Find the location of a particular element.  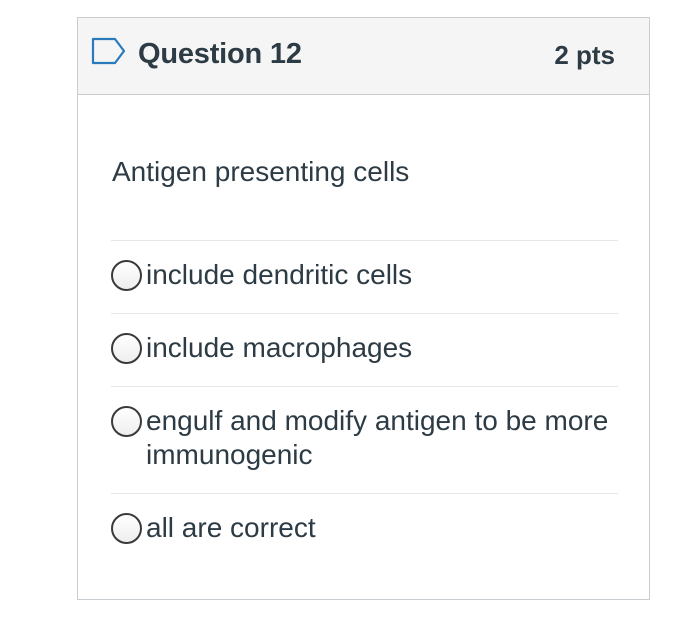

flag-question-icon is located at coordinates (109, 51).